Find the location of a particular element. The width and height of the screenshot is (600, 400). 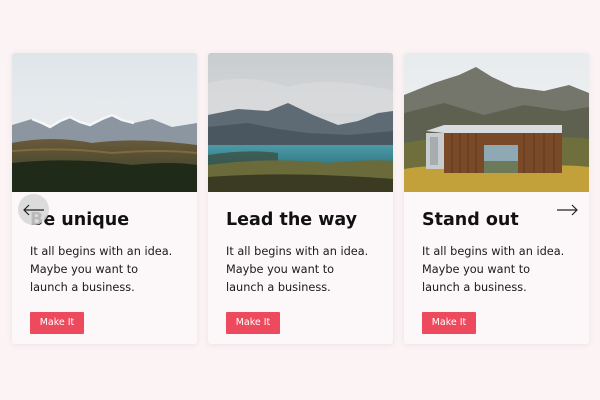

next-button is located at coordinates (566, 209).